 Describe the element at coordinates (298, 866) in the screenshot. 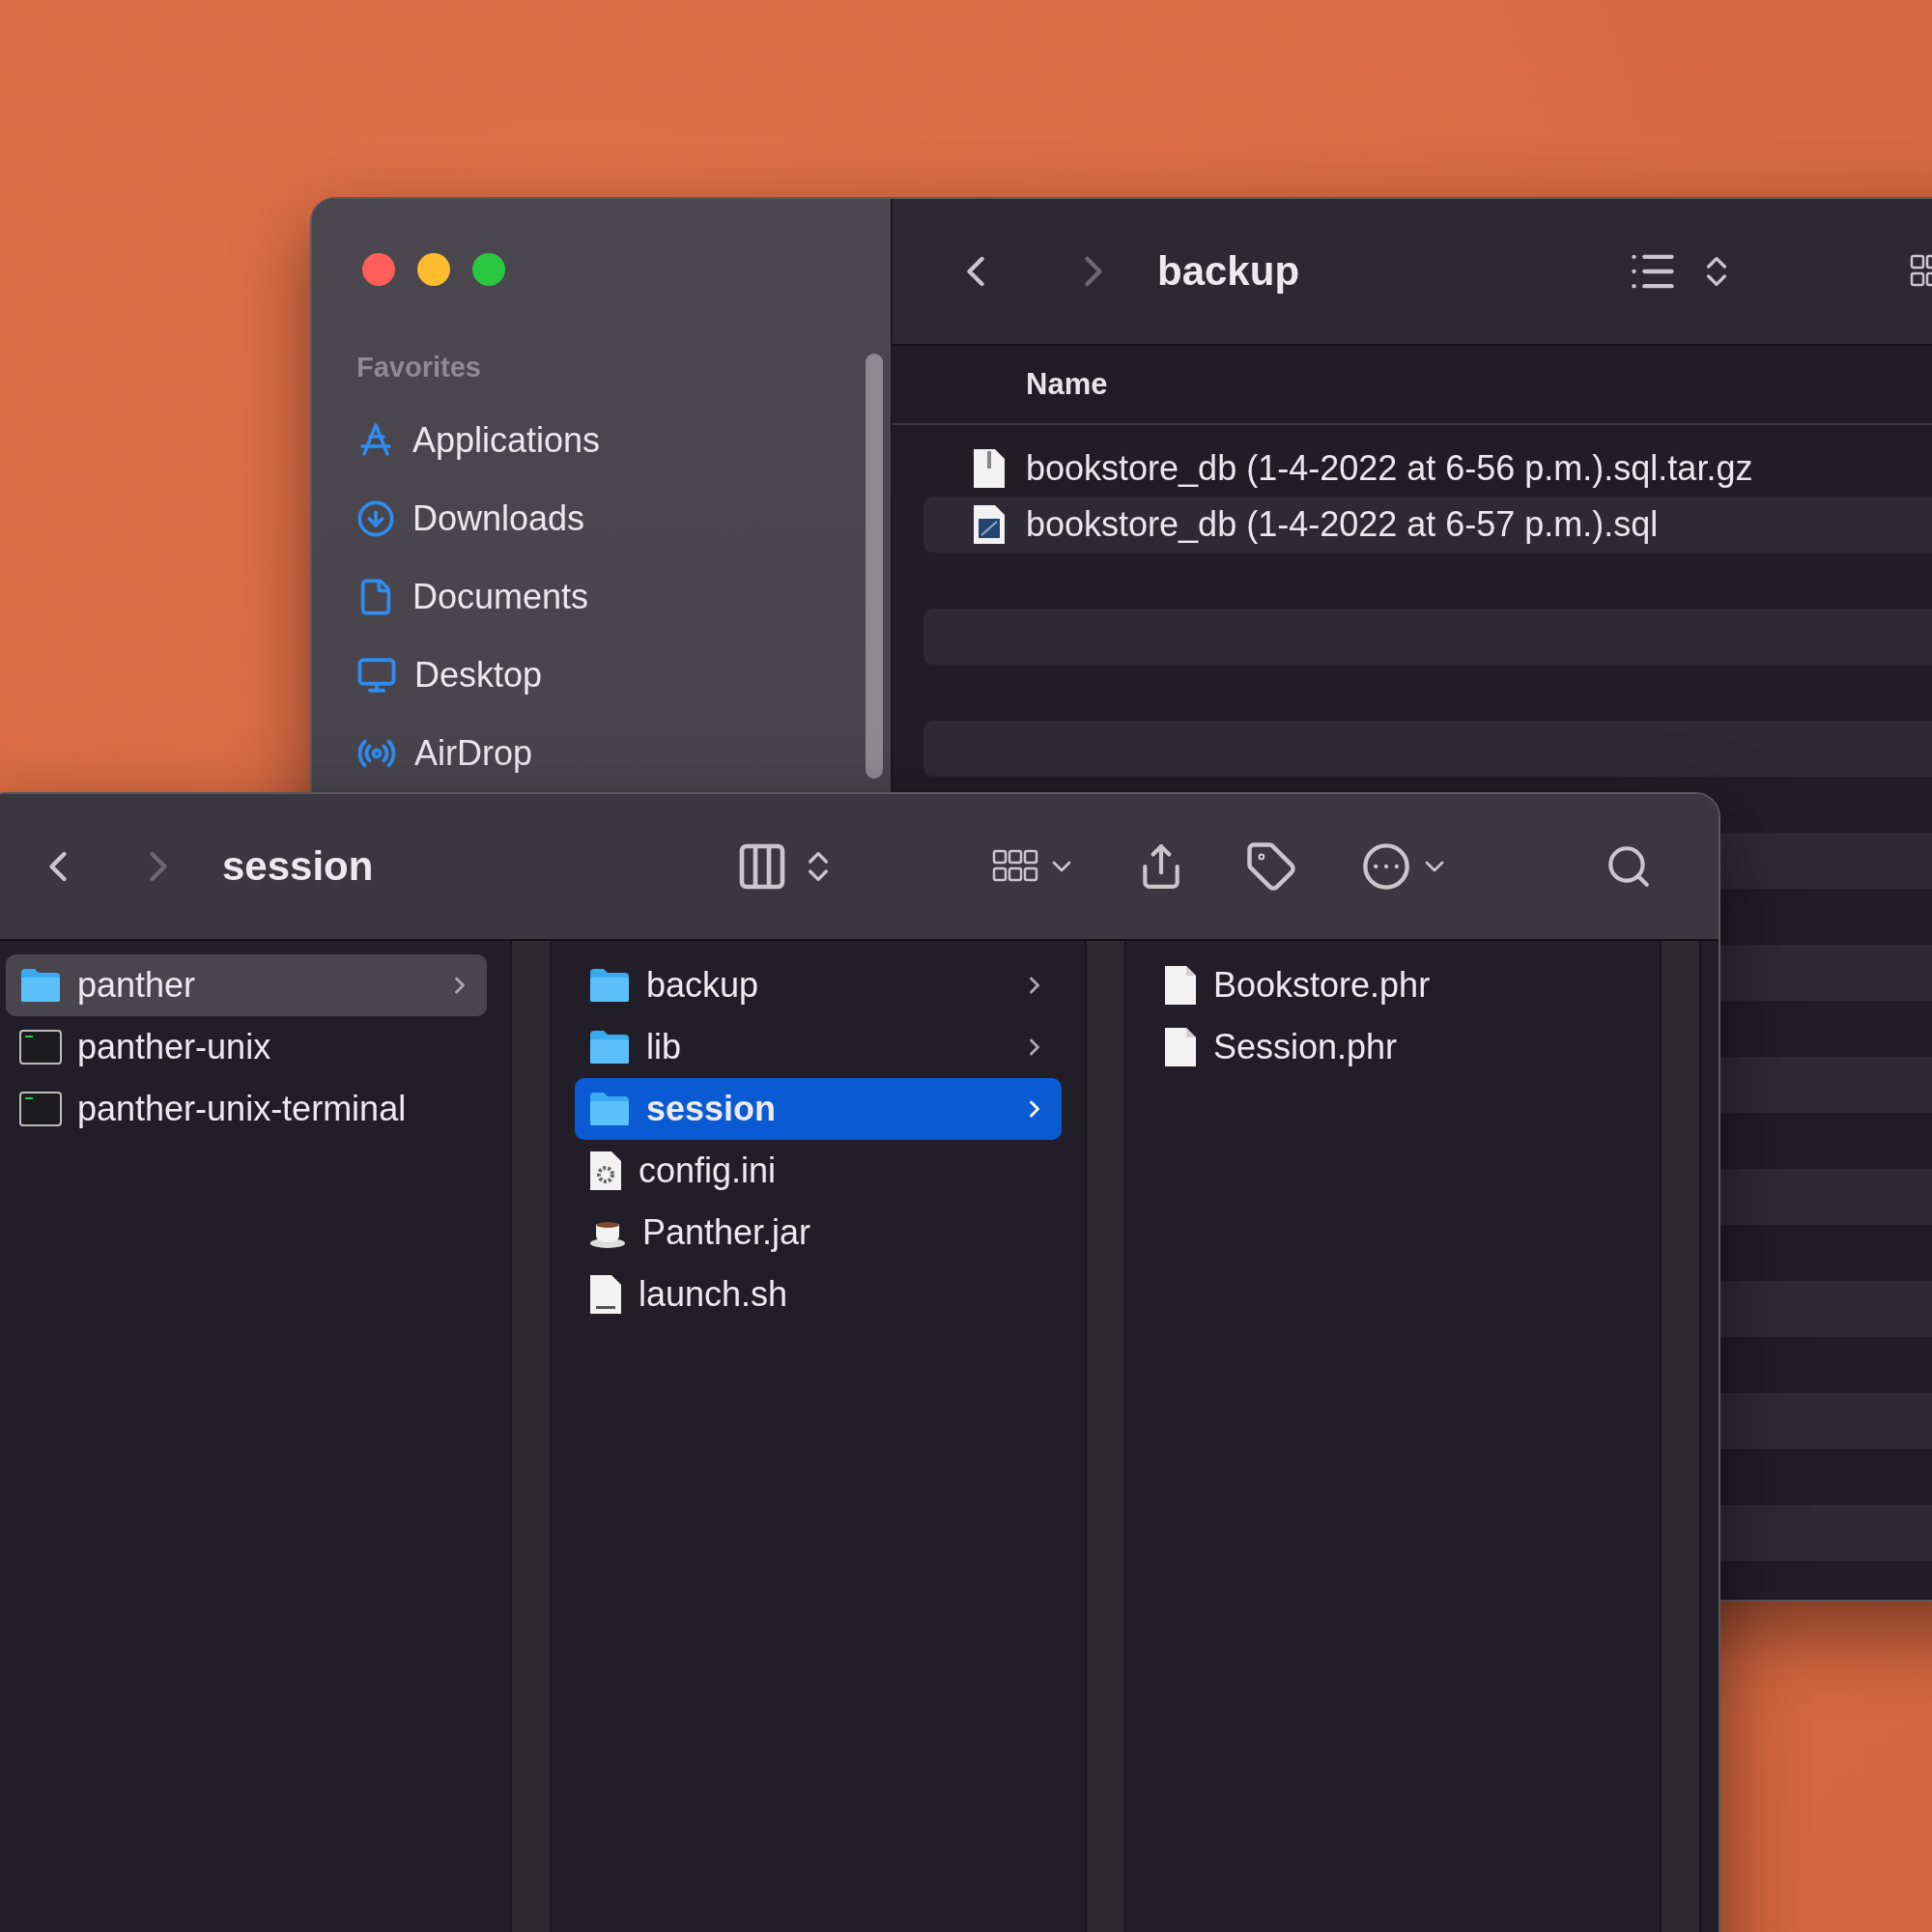

I see `window-title: session` at that location.